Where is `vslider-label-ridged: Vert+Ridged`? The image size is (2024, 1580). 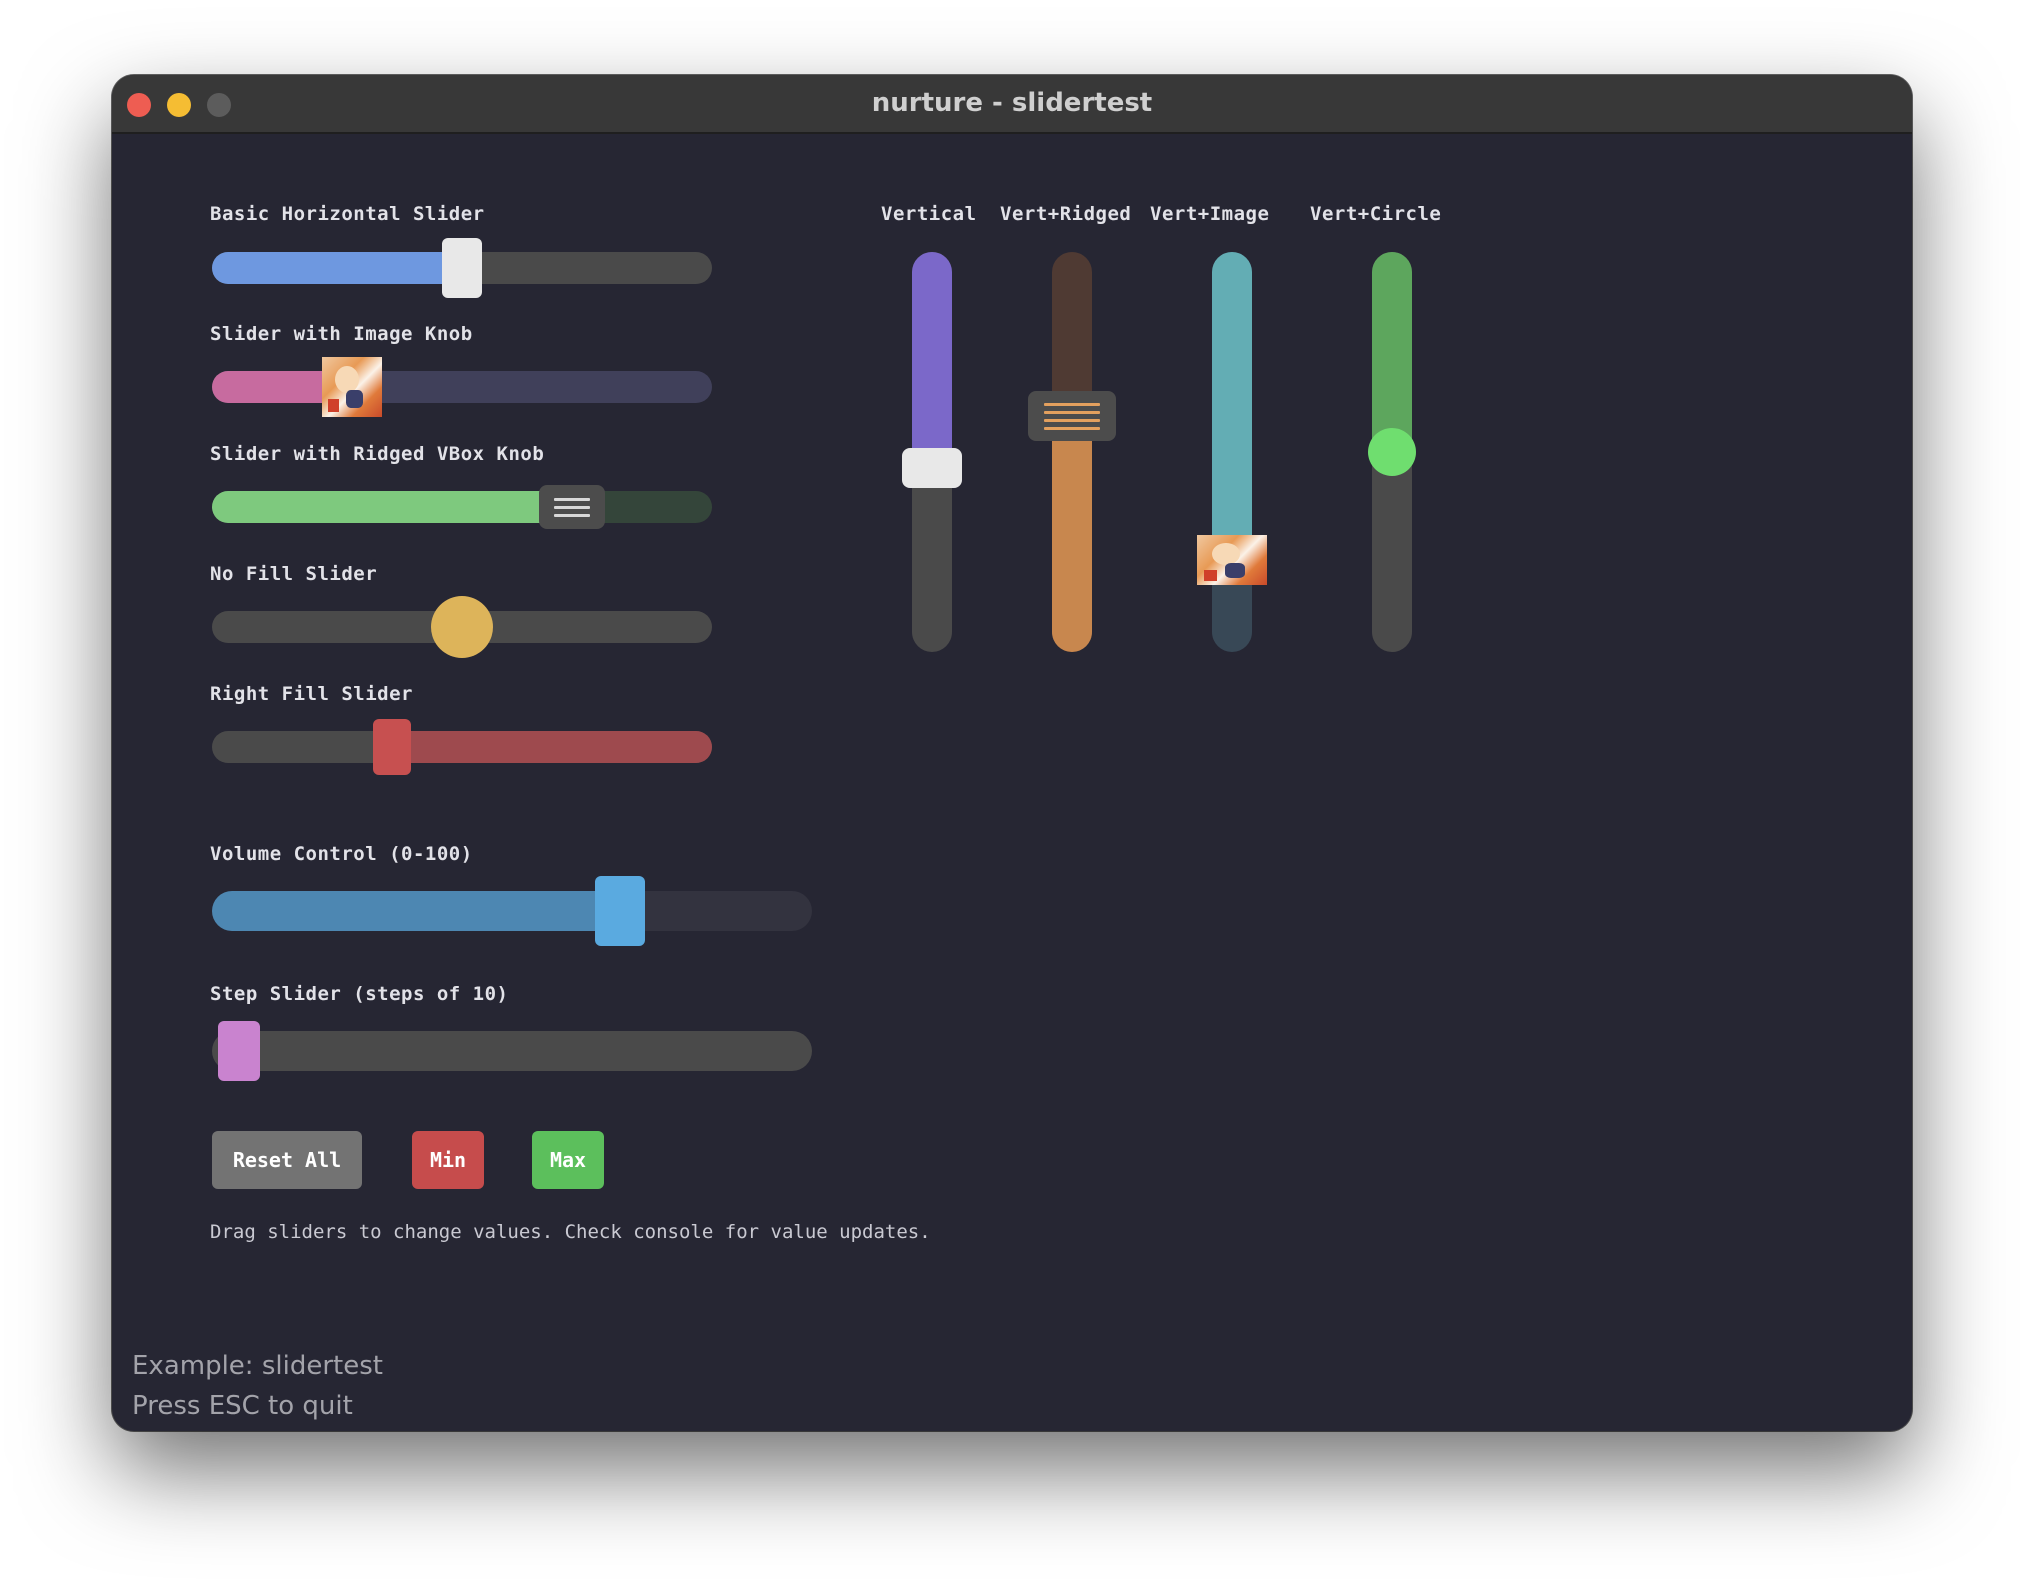 vslider-label-ridged: Vert+Ridged is located at coordinates (1066, 214).